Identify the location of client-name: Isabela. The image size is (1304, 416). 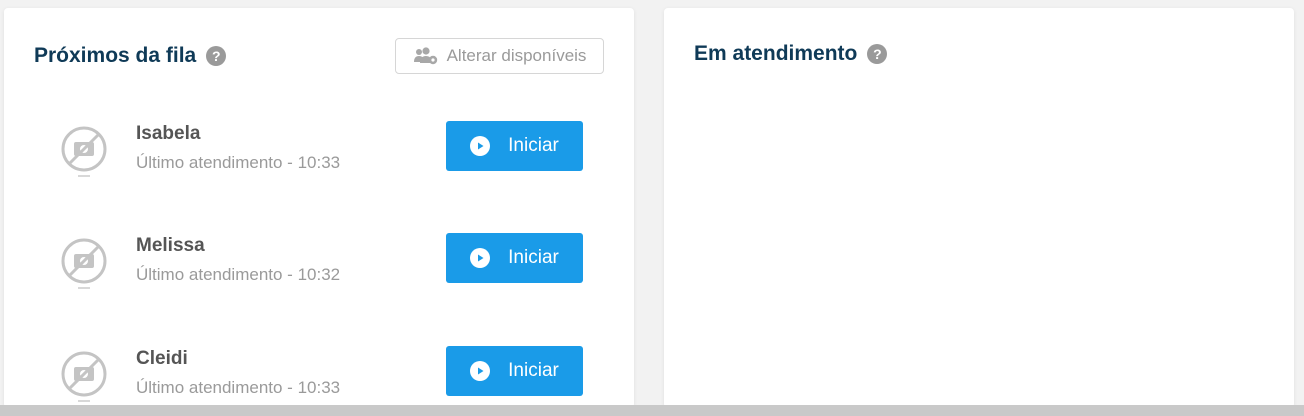
(168, 133).